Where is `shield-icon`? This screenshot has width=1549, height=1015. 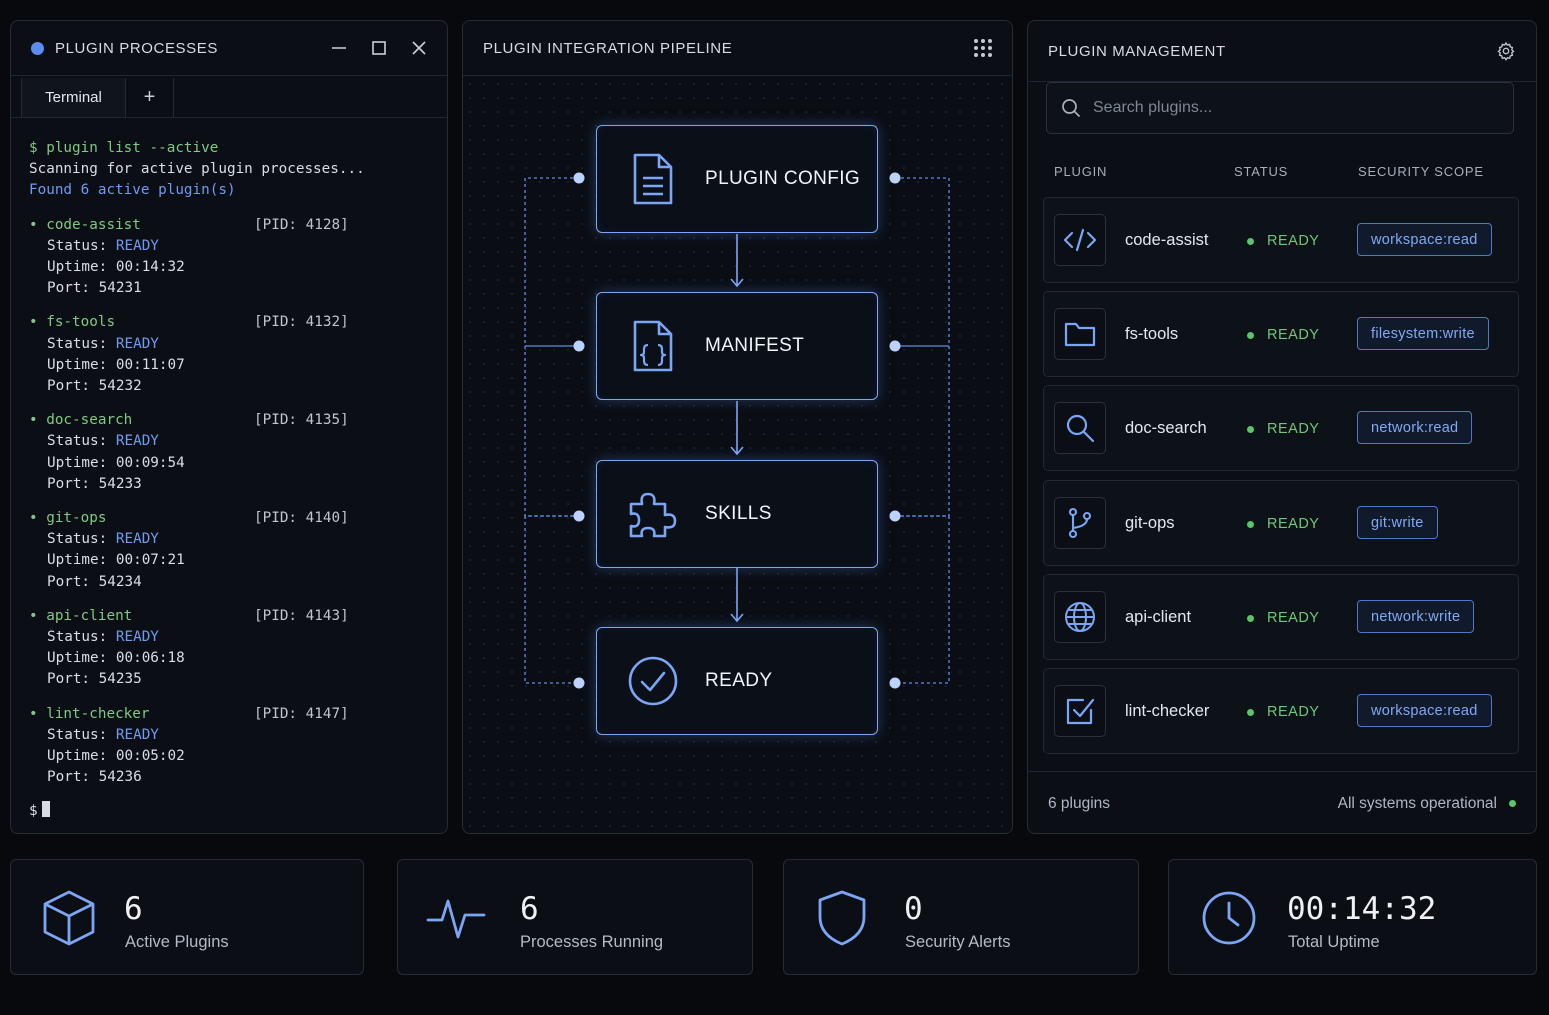
shield-icon is located at coordinates (842, 918).